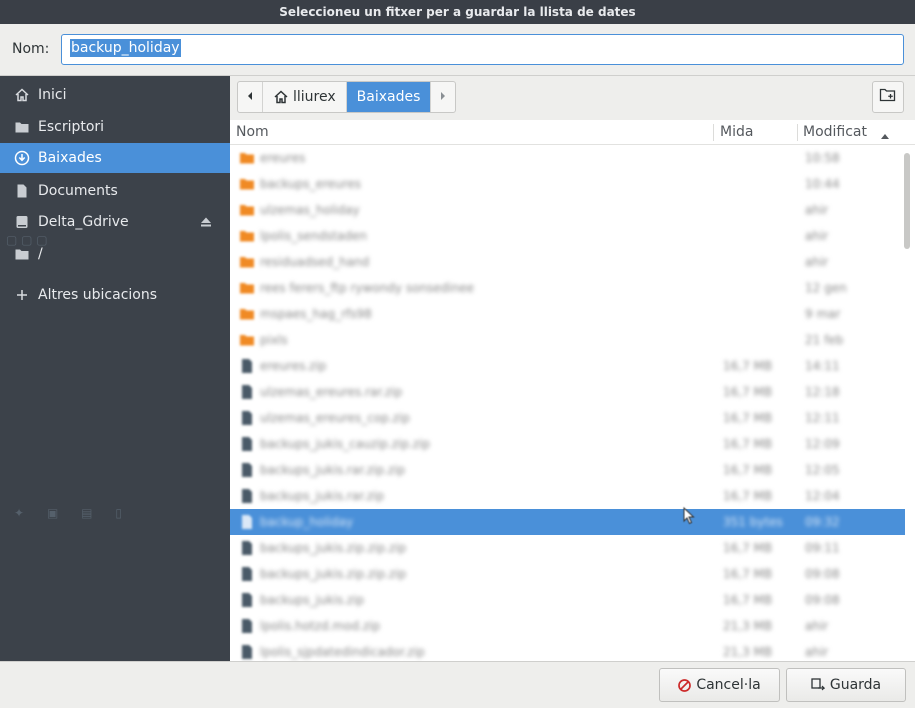 This screenshot has height=708, width=915. What do you see at coordinates (567, 574) in the screenshot?
I see `file-row: backups_jukis.zip.zip.zip 16,7 MB 09:08` at bounding box center [567, 574].